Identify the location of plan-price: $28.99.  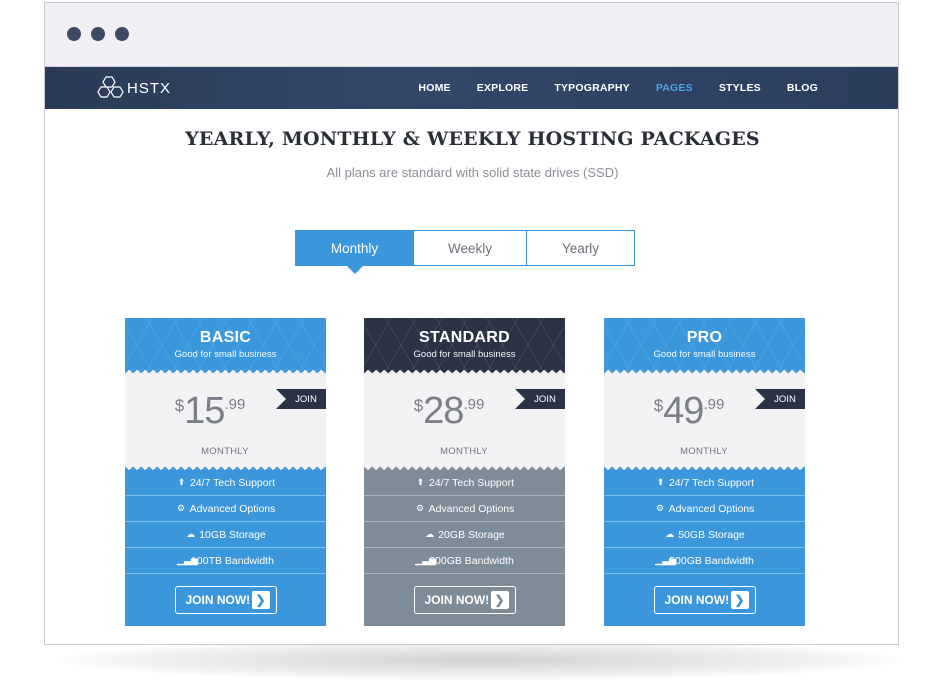
(449, 411).